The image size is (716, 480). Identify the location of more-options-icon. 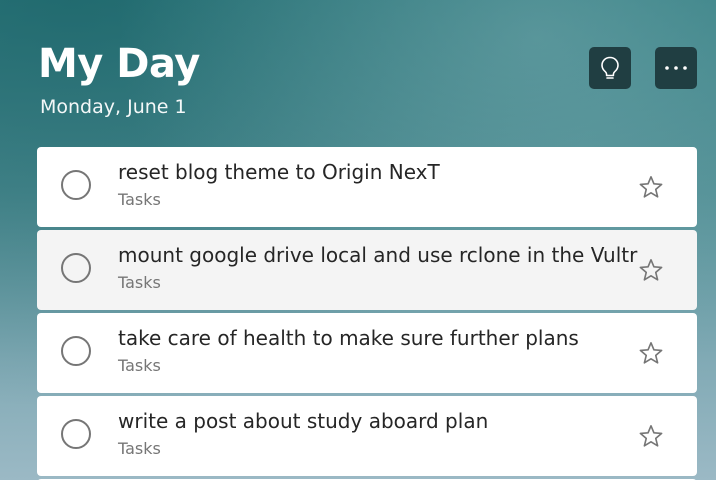
(676, 68).